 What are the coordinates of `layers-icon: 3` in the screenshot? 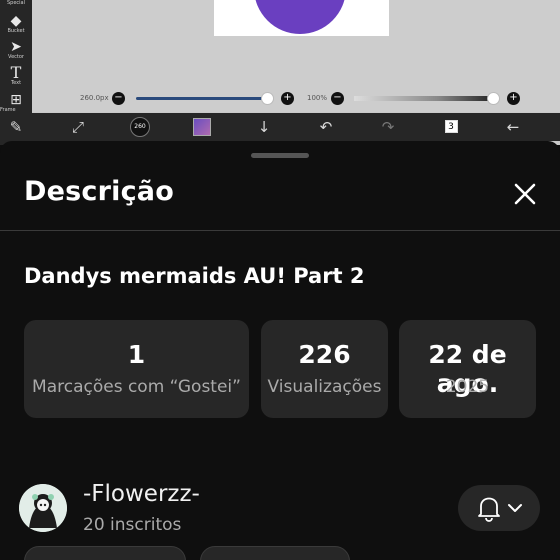 It's located at (451, 127).